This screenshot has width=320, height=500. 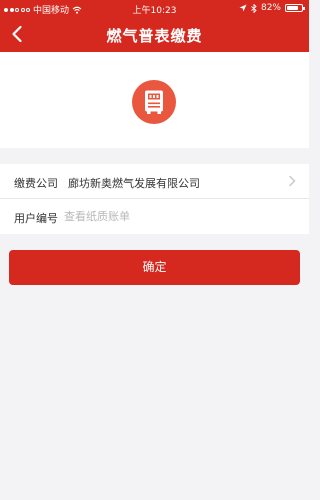 What do you see at coordinates (36, 218) in the screenshot?
I see `user-number-label: 用户编号` at bounding box center [36, 218].